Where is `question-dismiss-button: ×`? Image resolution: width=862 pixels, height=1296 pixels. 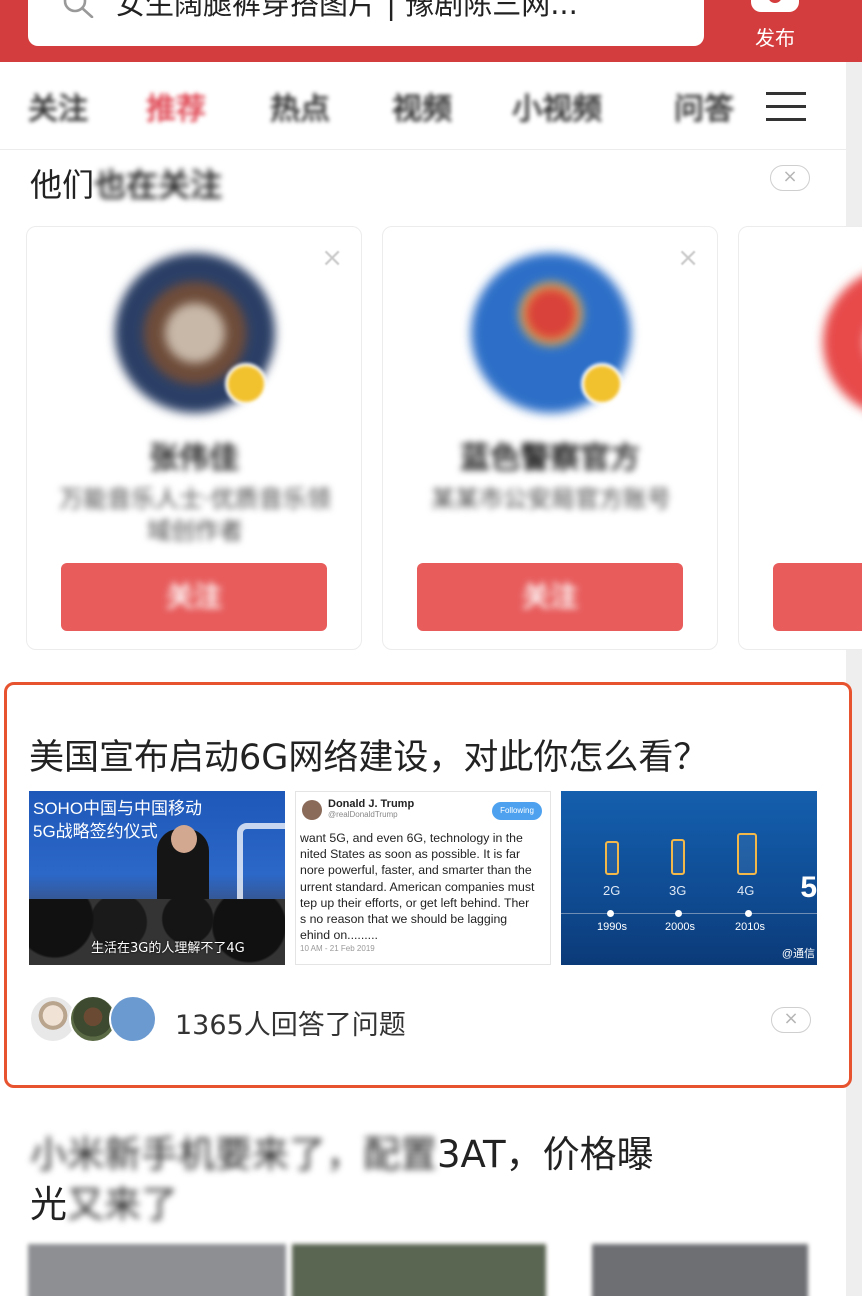 question-dismiss-button: × is located at coordinates (791, 1020).